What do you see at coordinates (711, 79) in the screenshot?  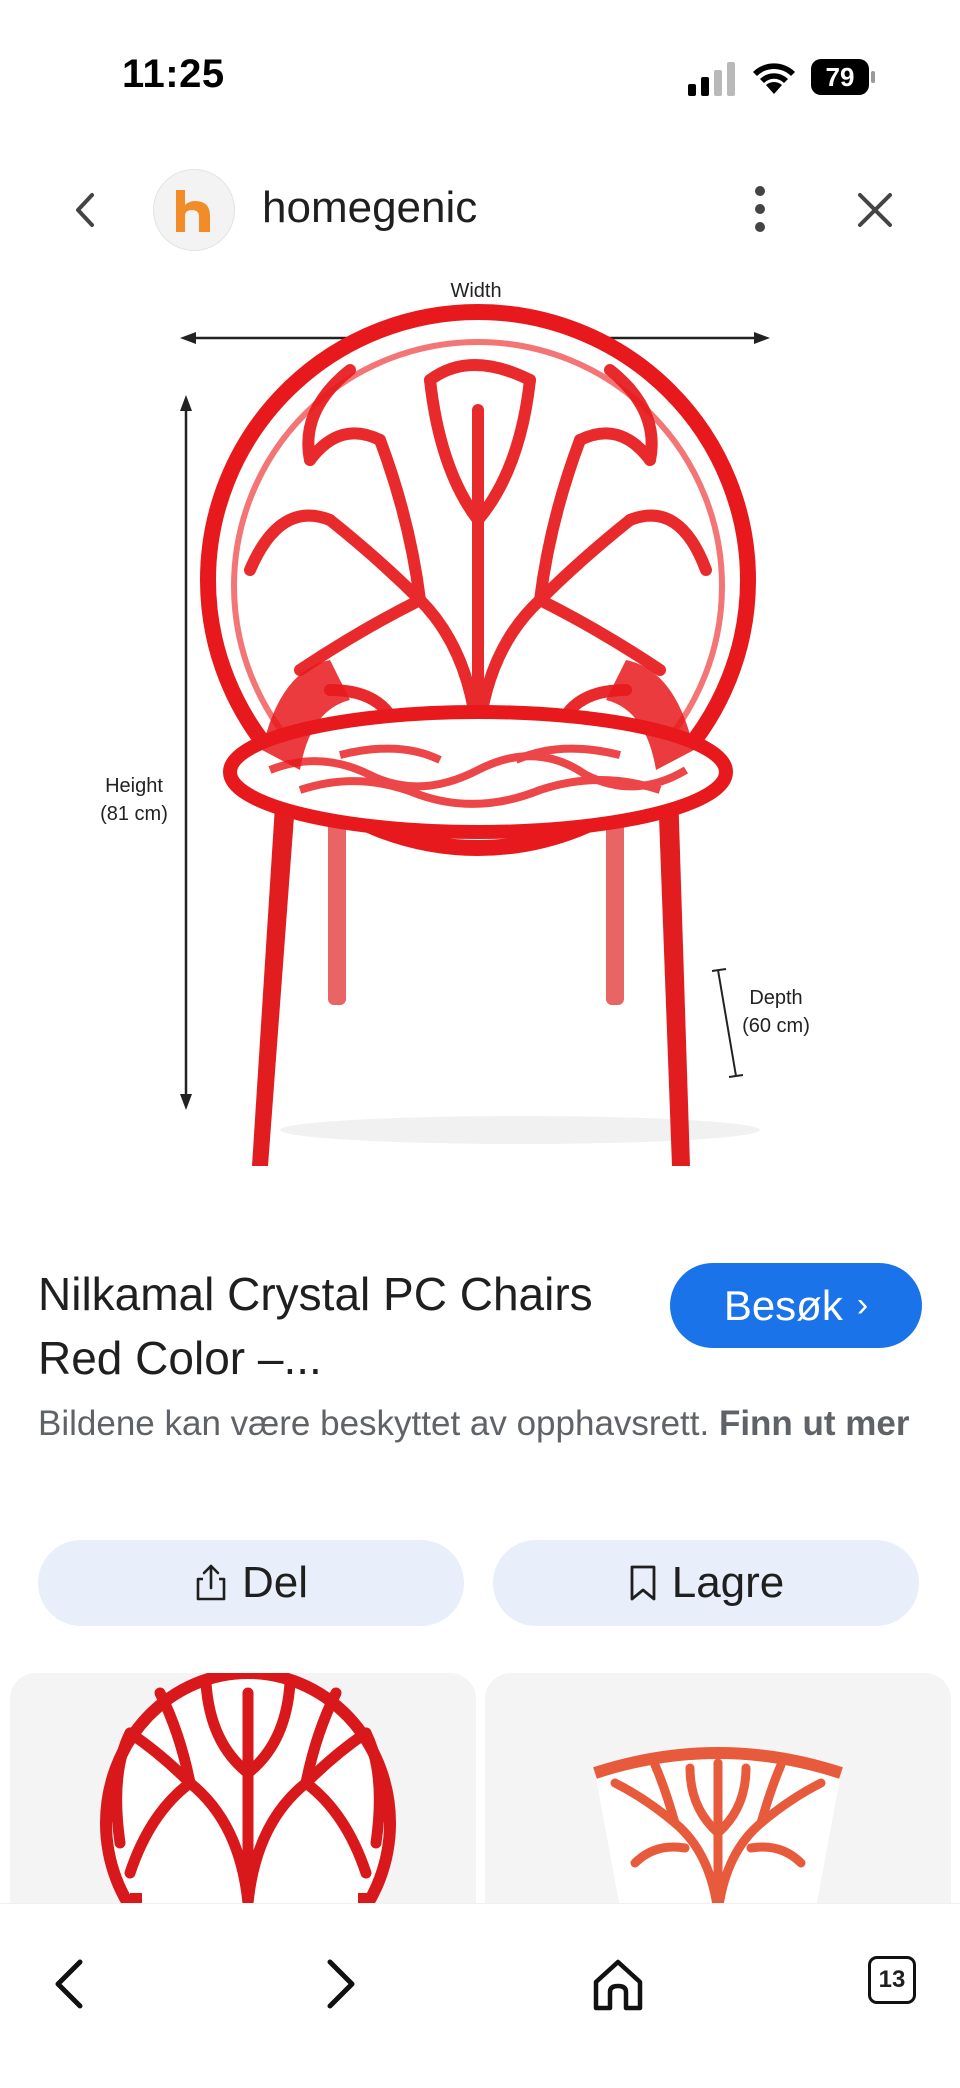 I see `cellular-signal-icon` at bounding box center [711, 79].